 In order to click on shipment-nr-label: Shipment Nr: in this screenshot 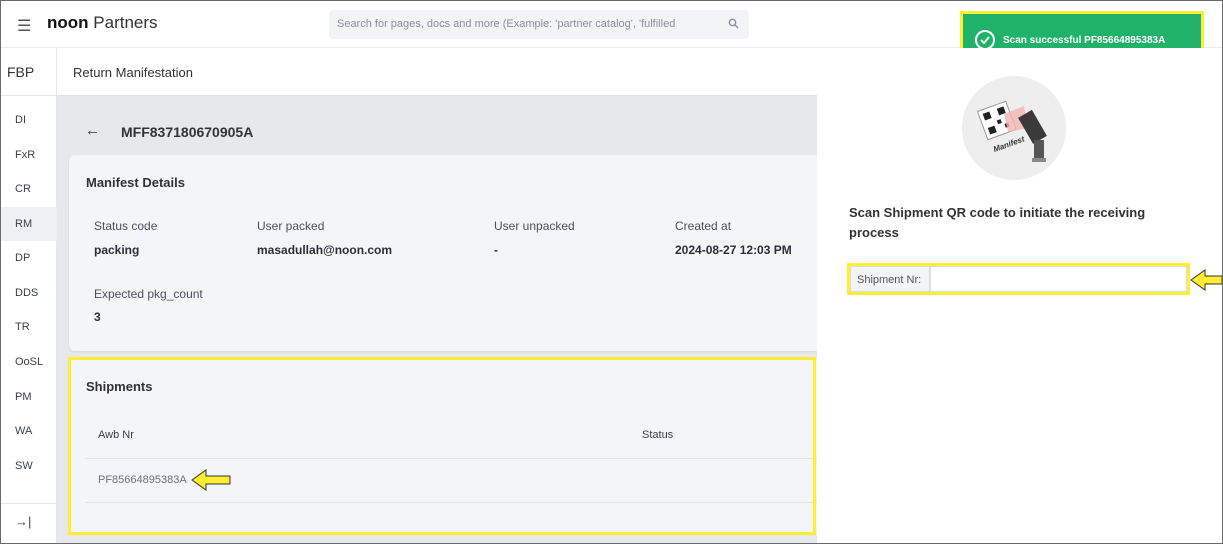, I will do `click(890, 279)`.